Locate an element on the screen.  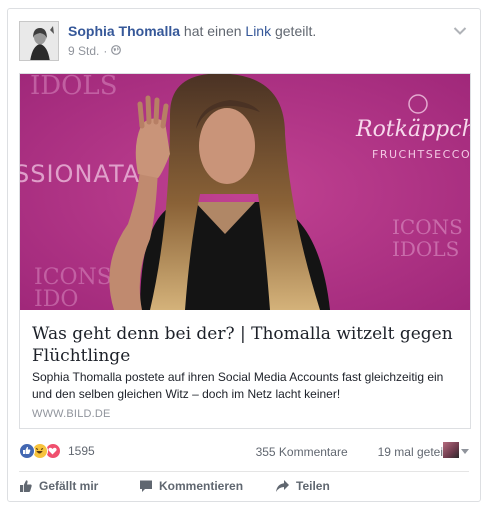
post-meta: 9 Std. · is located at coordinates (95, 51).